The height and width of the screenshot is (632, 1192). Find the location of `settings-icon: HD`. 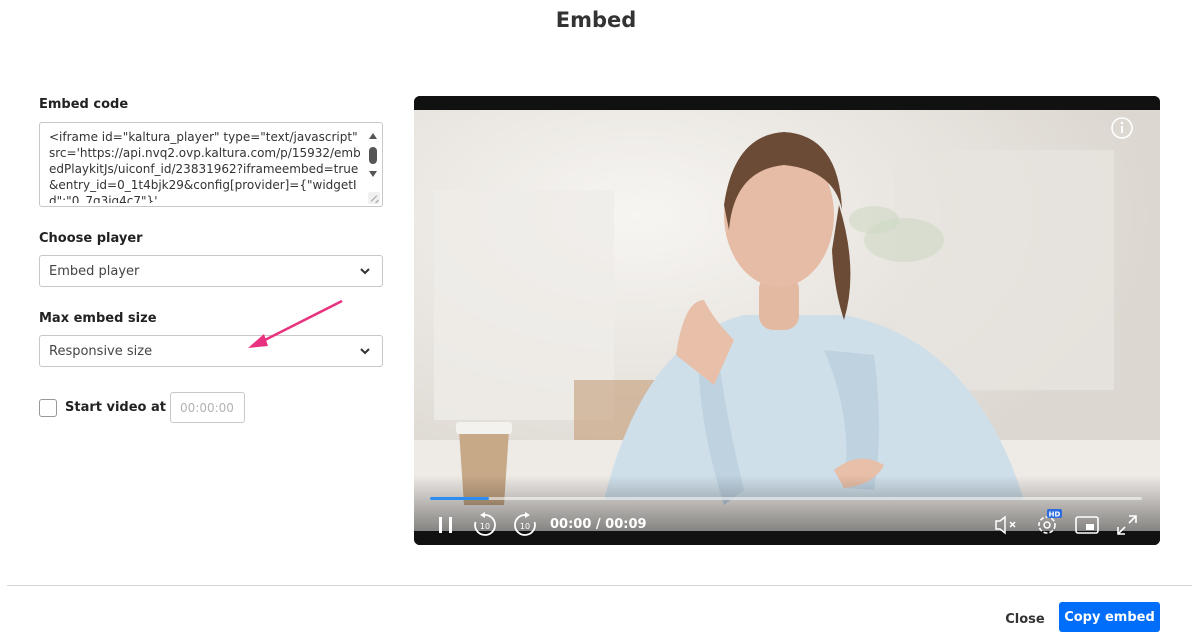

settings-icon: HD is located at coordinates (1049, 523).